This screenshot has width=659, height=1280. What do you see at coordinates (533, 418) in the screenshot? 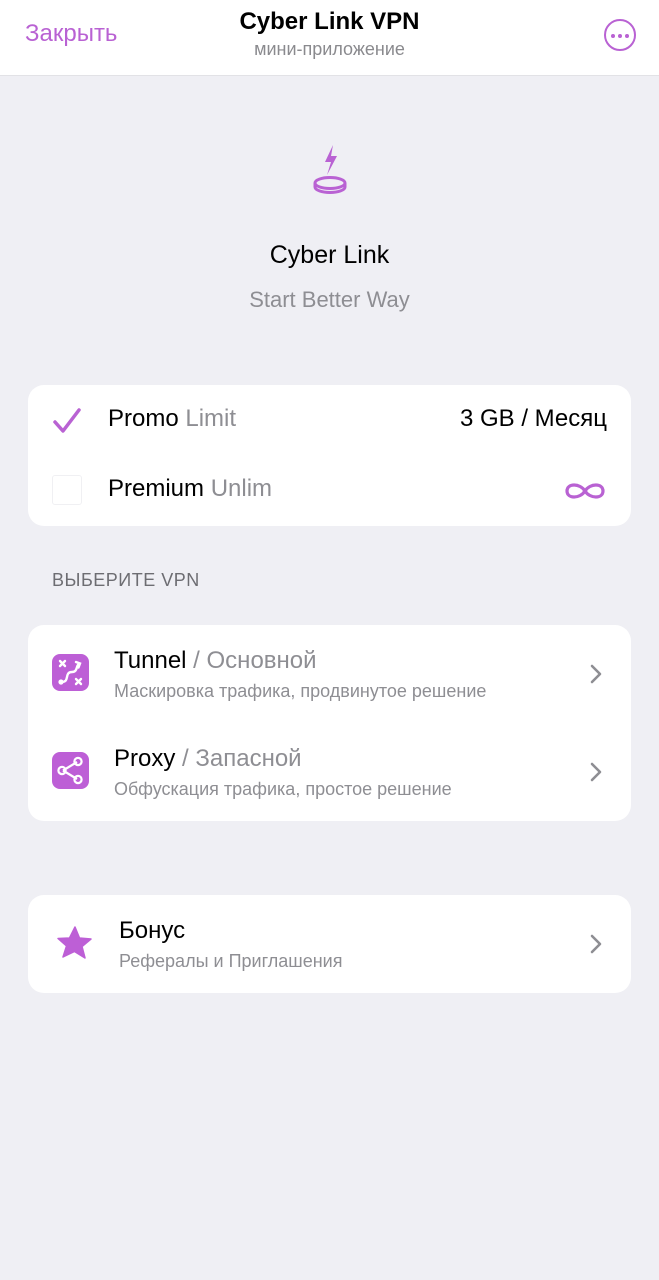
I see `plan-value: 3 GB / Месяц` at bounding box center [533, 418].